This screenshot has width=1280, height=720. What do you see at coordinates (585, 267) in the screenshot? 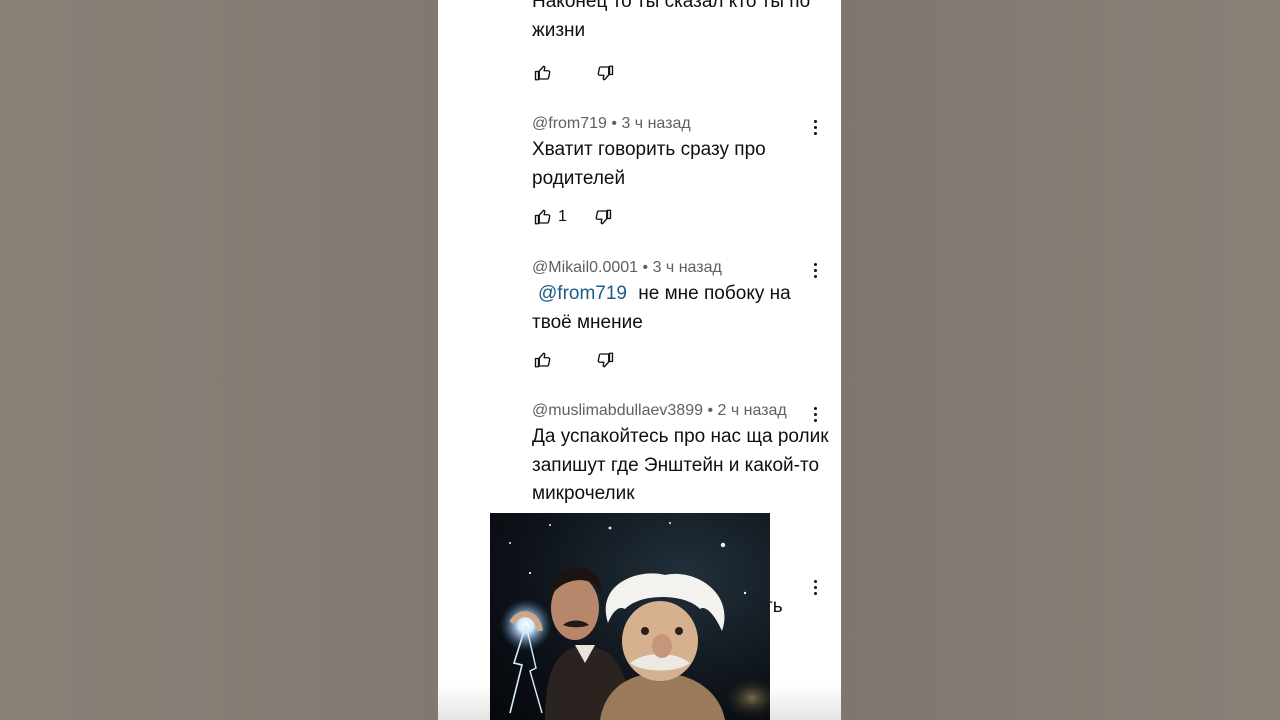
I see `comment-author: @Mikail0.0001` at bounding box center [585, 267].